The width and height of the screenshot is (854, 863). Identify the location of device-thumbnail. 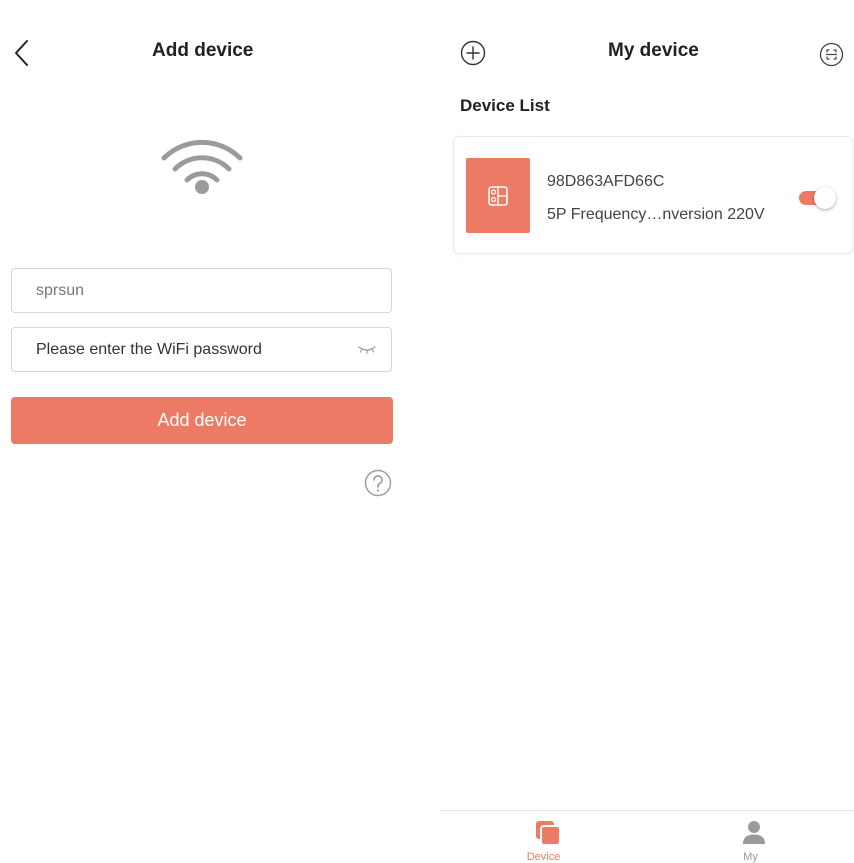
(498, 195).